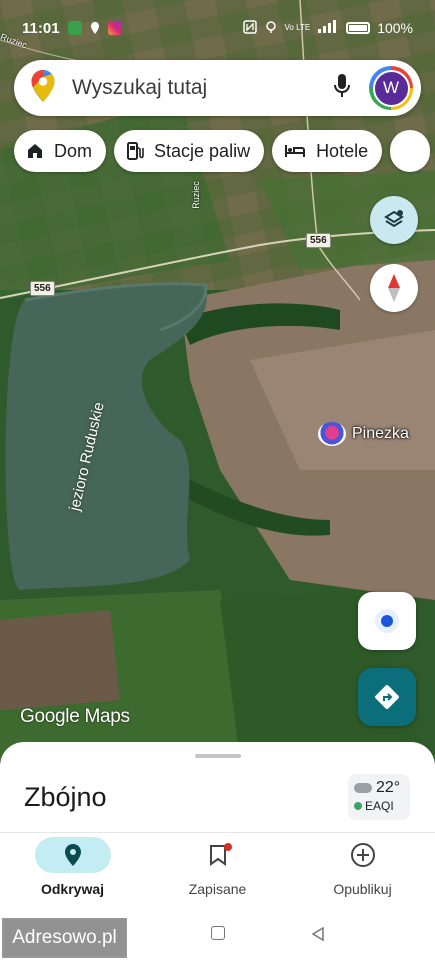 Image resolution: width=435 pixels, height=960 pixels. What do you see at coordinates (332, 434) in the screenshot?
I see `pin-icon` at bounding box center [332, 434].